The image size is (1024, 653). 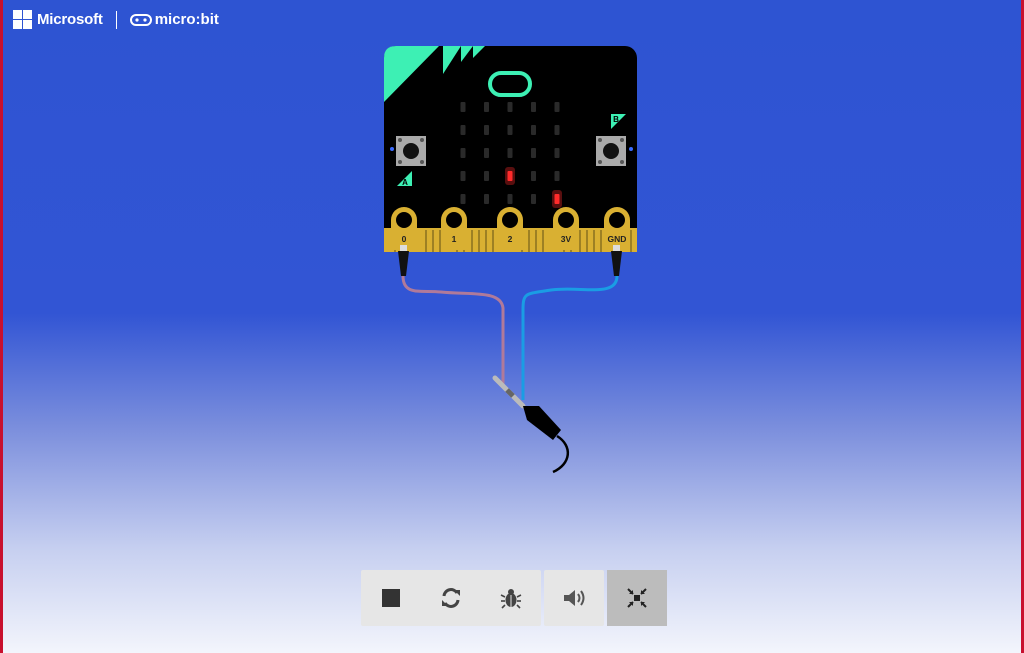 What do you see at coordinates (70, 19) in the screenshot?
I see `microsoft-label: Microsoft` at bounding box center [70, 19].